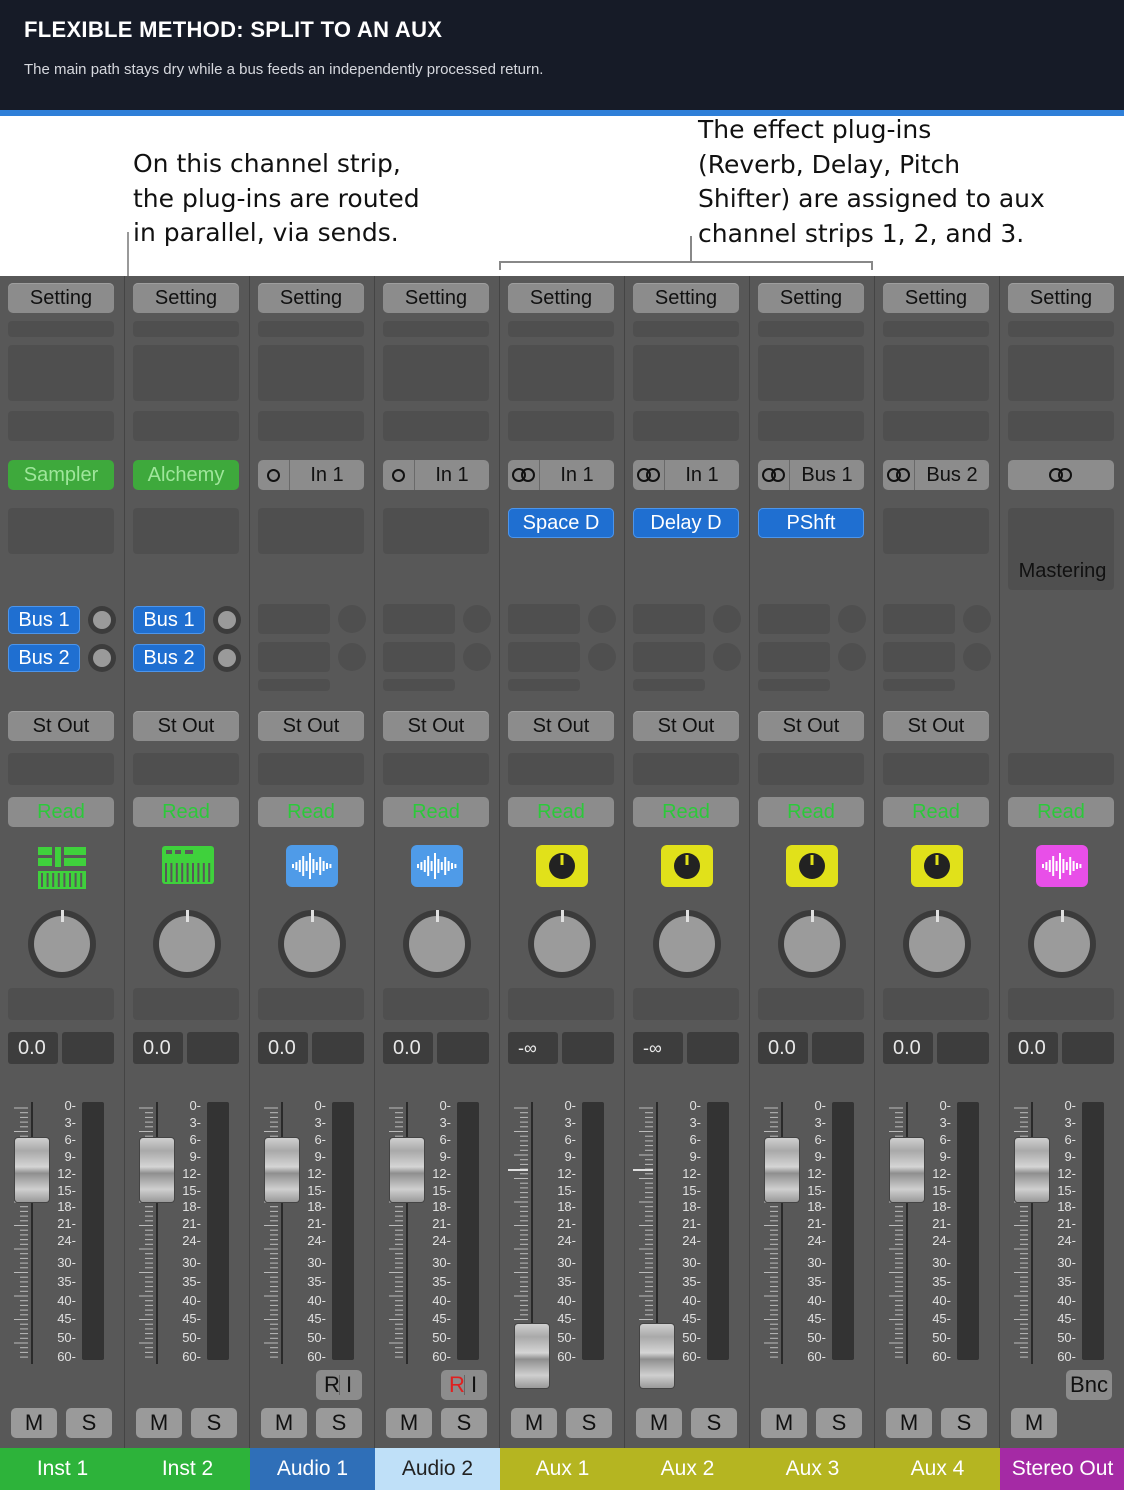 The height and width of the screenshot is (1490, 1124). Describe the element at coordinates (811, 475) in the screenshot. I see `input-slot: Bus 1` at that location.